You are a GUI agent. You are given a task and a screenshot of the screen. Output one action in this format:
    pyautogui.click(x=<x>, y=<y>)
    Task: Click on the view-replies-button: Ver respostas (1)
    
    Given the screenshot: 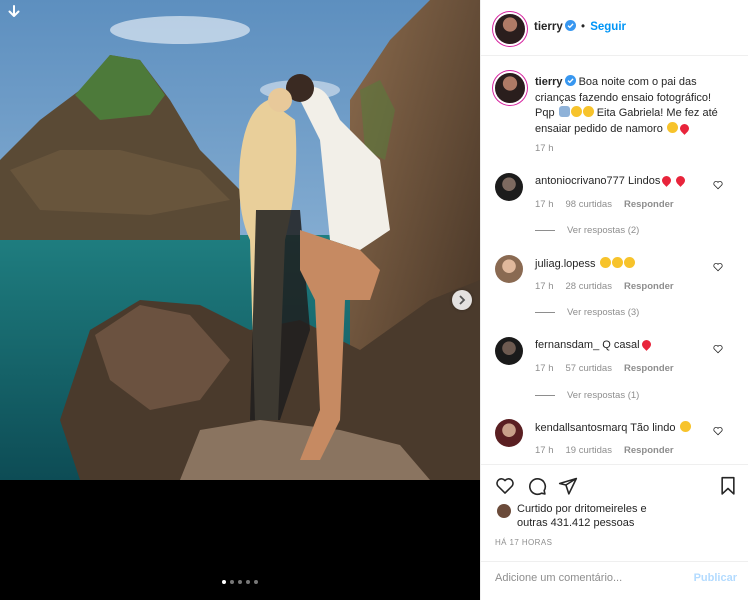 What is the action you would take?
    pyautogui.click(x=587, y=395)
    